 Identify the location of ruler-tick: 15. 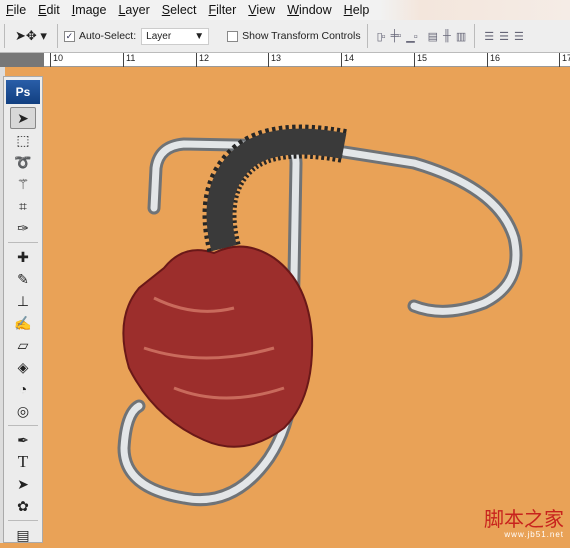
(420, 60).